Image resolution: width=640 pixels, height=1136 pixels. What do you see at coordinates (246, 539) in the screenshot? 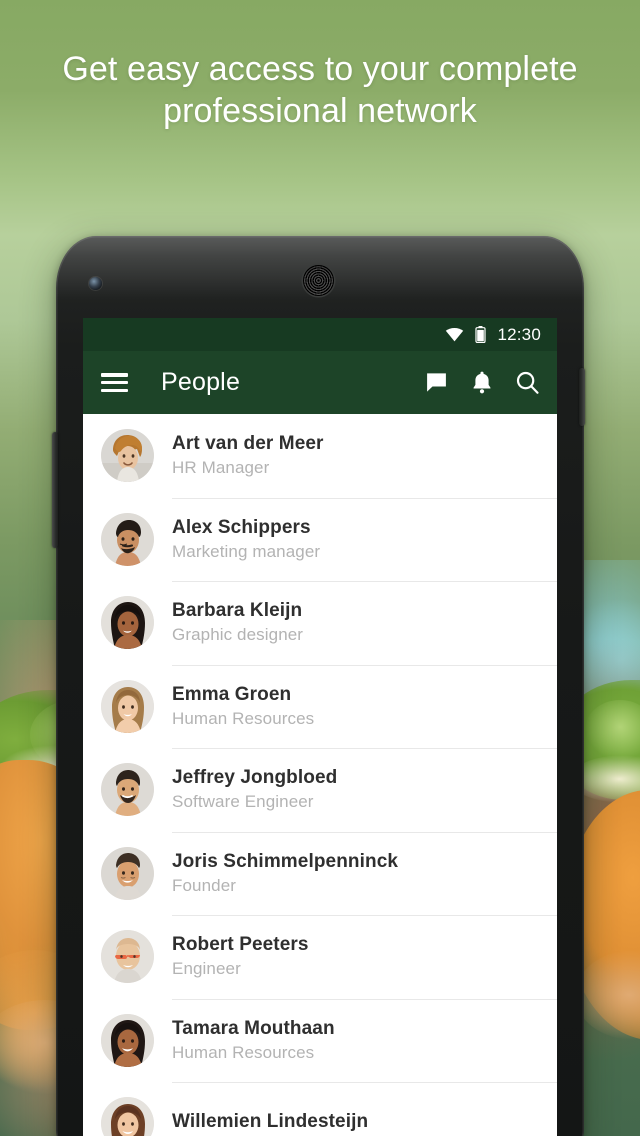
I see `person-text: Alex Schippers Marketing manager` at bounding box center [246, 539].